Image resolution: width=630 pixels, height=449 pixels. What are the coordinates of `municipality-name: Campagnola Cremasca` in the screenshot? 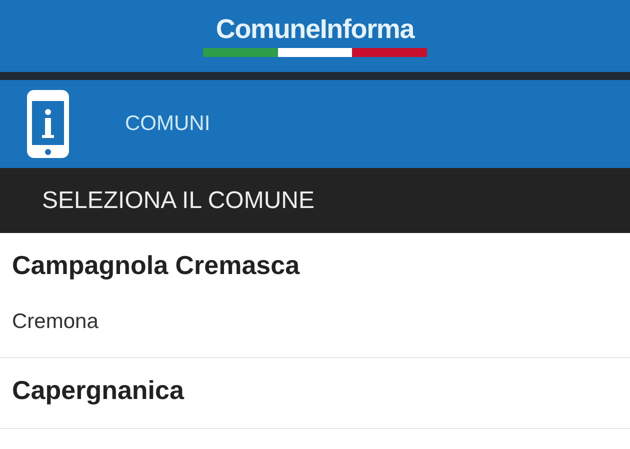 It's located at (156, 265).